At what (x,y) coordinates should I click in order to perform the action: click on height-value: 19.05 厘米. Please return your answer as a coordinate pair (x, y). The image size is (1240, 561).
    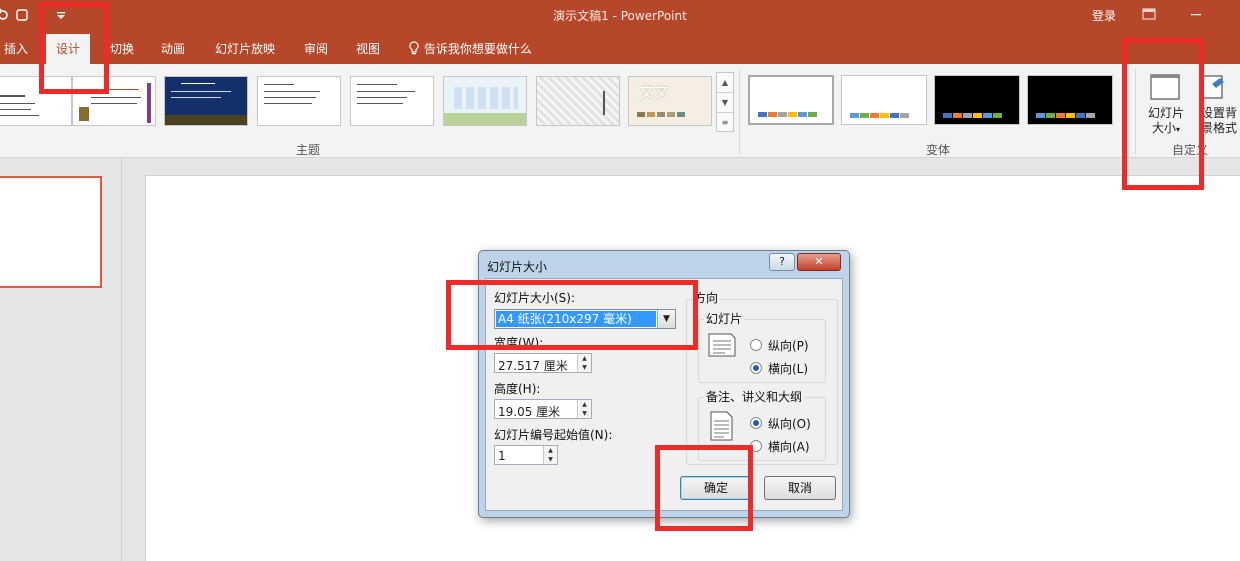
    Looking at the image, I should click on (529, 412).